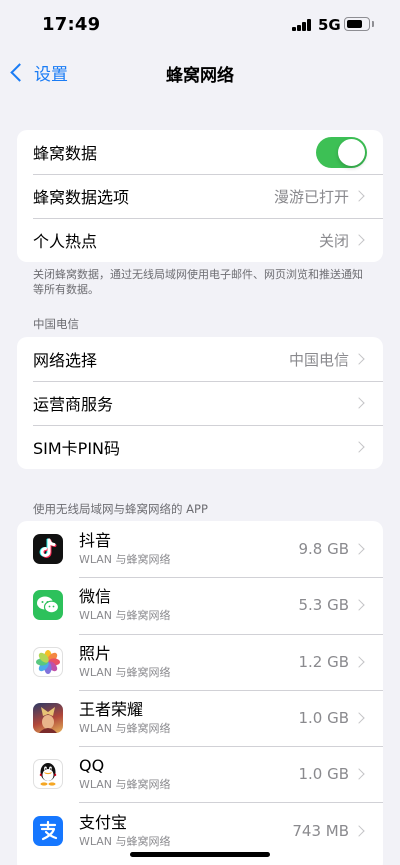 Image resolution: width=400 pixels, height=865 pixels. What do you see at coordinates (111, 710) in the screenshot?
I see `app-name: 王者荣耀` at bounding box center [111, 710].